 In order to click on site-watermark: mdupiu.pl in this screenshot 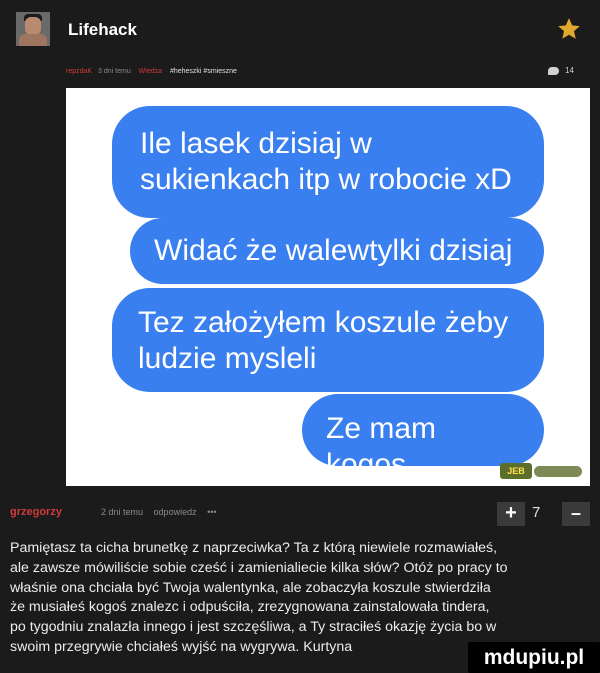, I will do `click(534, 657)`.